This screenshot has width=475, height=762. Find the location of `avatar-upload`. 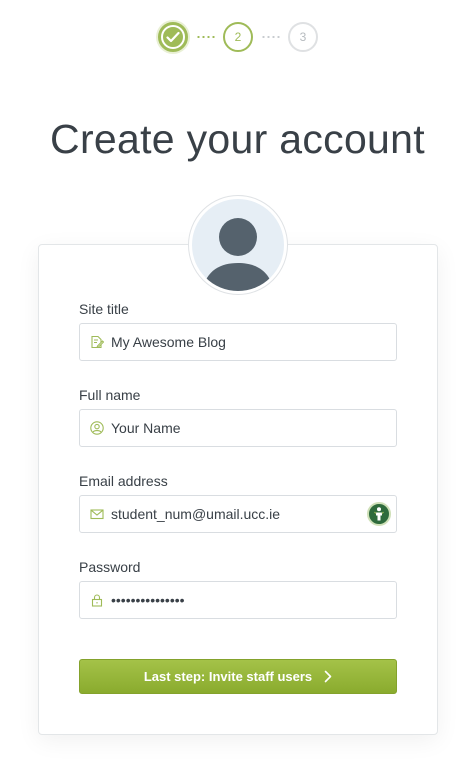

avatar-upload is located at coordinates (238, 245).